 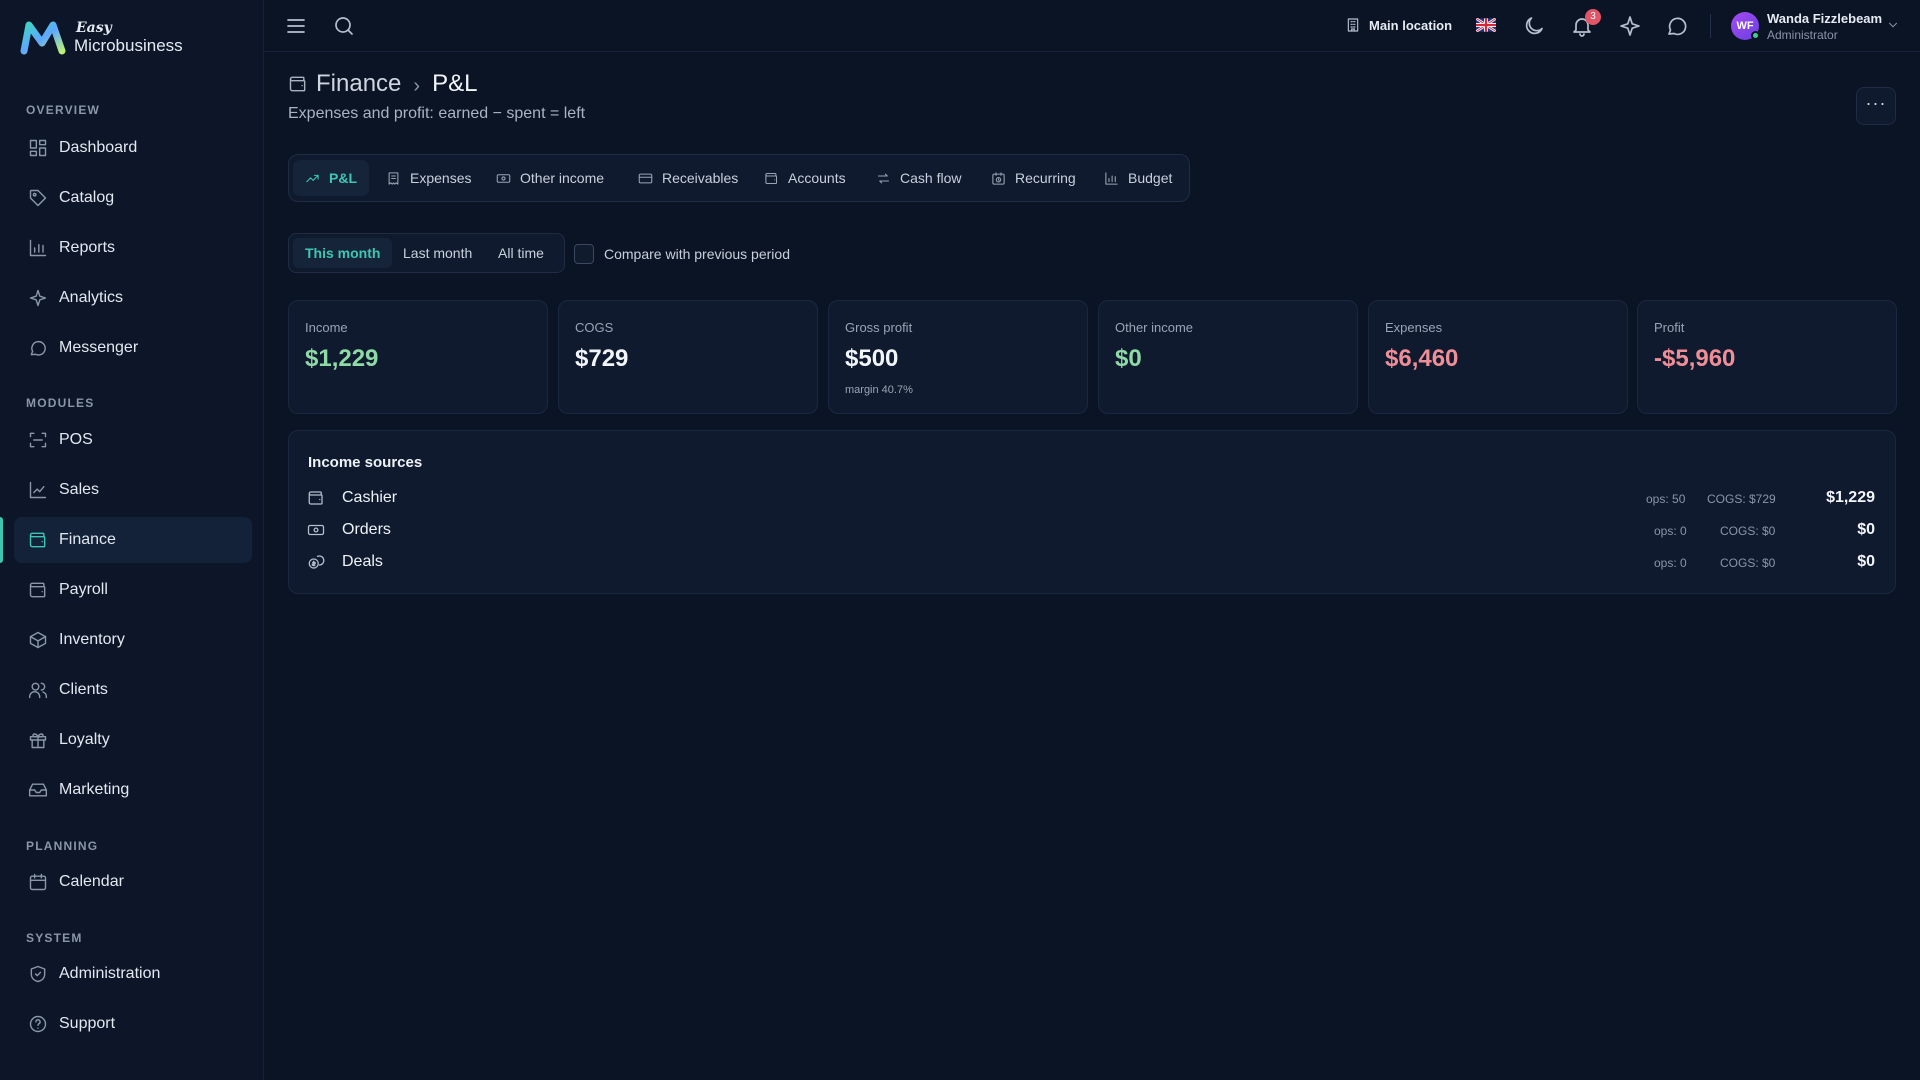 I want to click on kpi-label: Income, so click(x=326, y=327).